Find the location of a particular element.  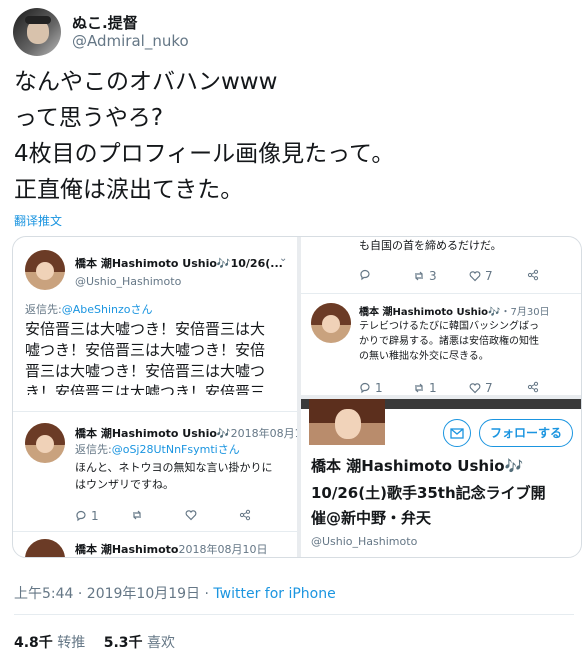

like-stat-count: 5.3千 is located at coordinates (123, 643).